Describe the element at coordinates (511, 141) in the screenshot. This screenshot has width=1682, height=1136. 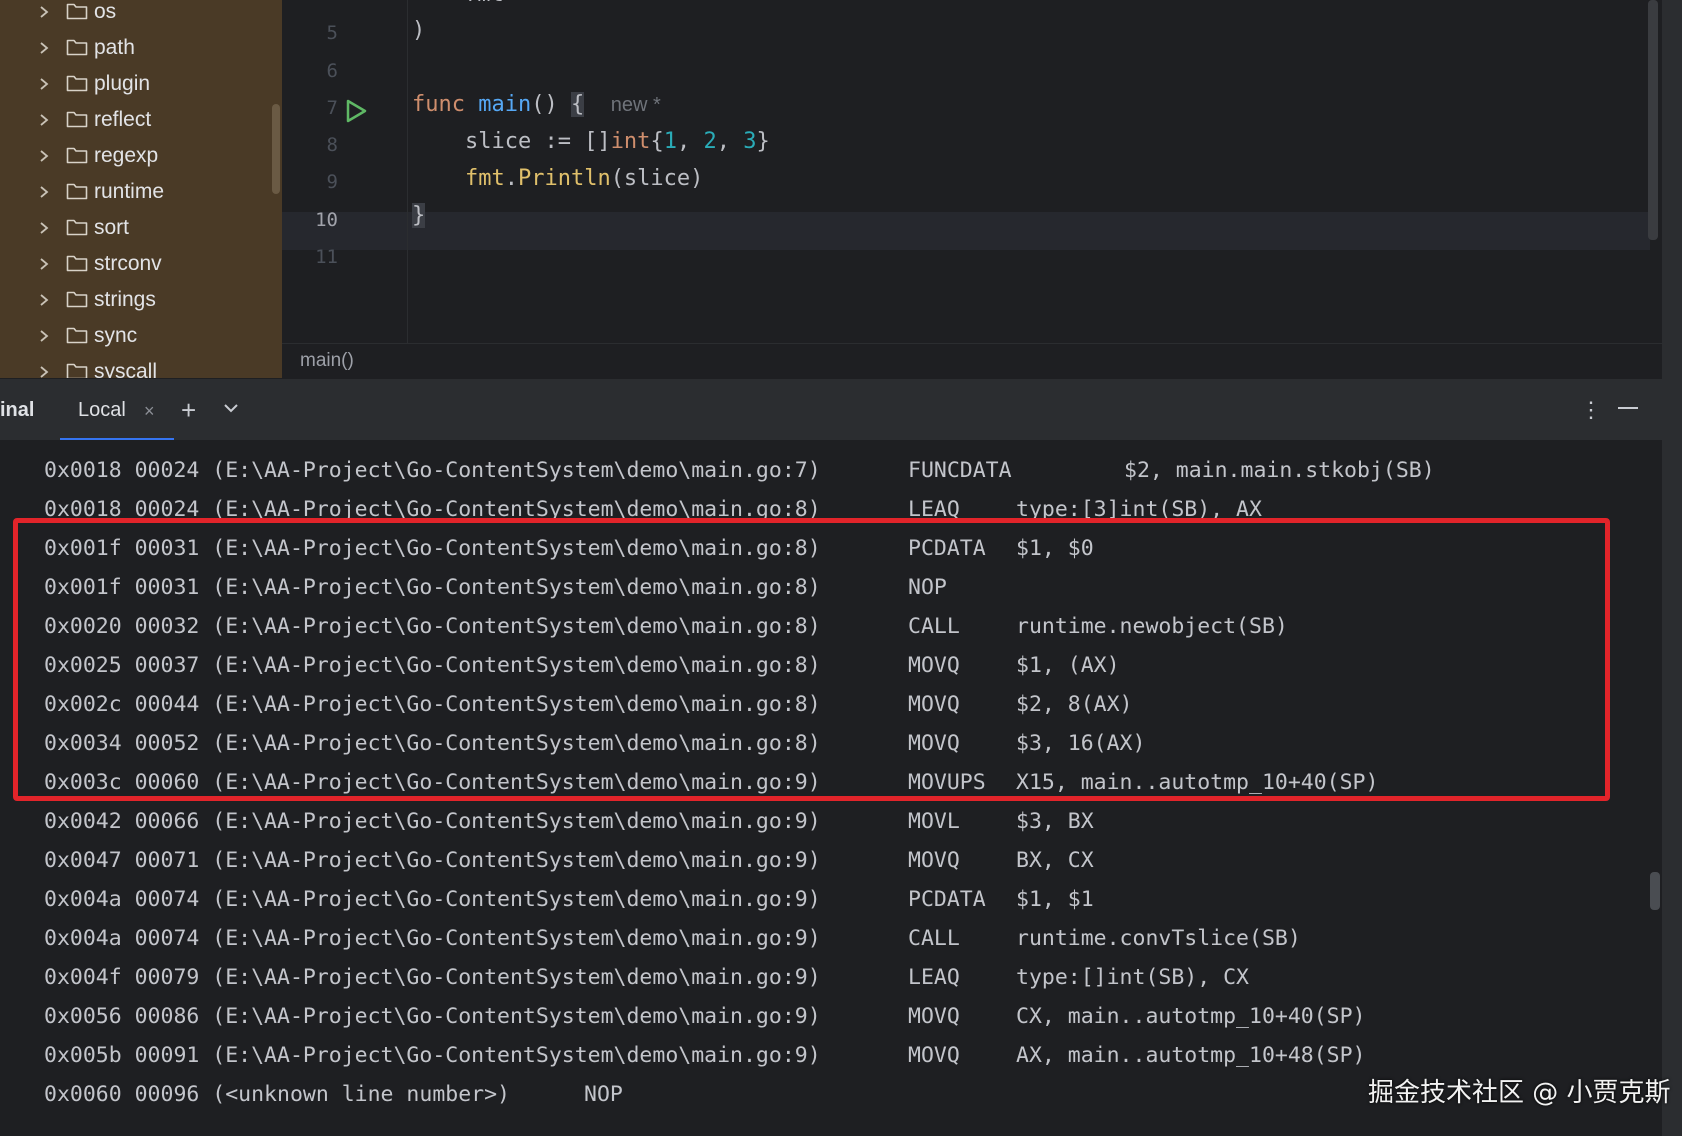
I see `slice-decl: slice := []` at that location.